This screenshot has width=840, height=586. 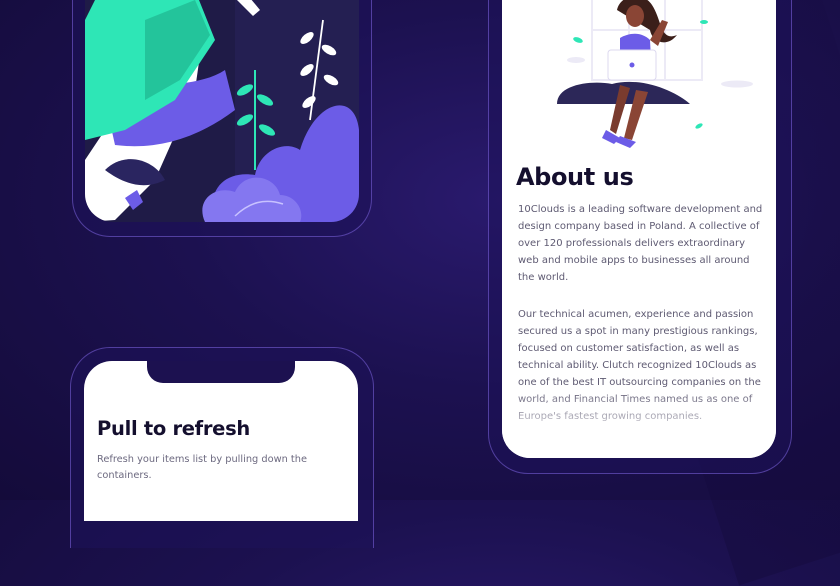 What do you see at coordinates (575, 177) in the screenshot?
I see `about-title: About us` at bounding box center [575, 177].